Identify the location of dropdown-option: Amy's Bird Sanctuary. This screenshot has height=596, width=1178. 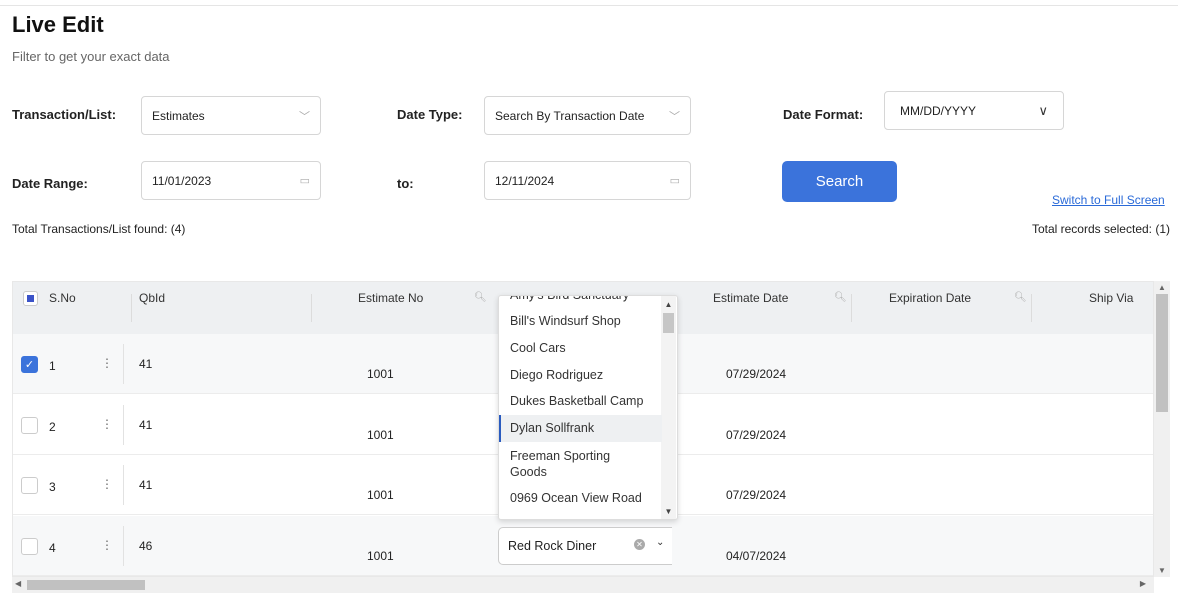
(580, 299).